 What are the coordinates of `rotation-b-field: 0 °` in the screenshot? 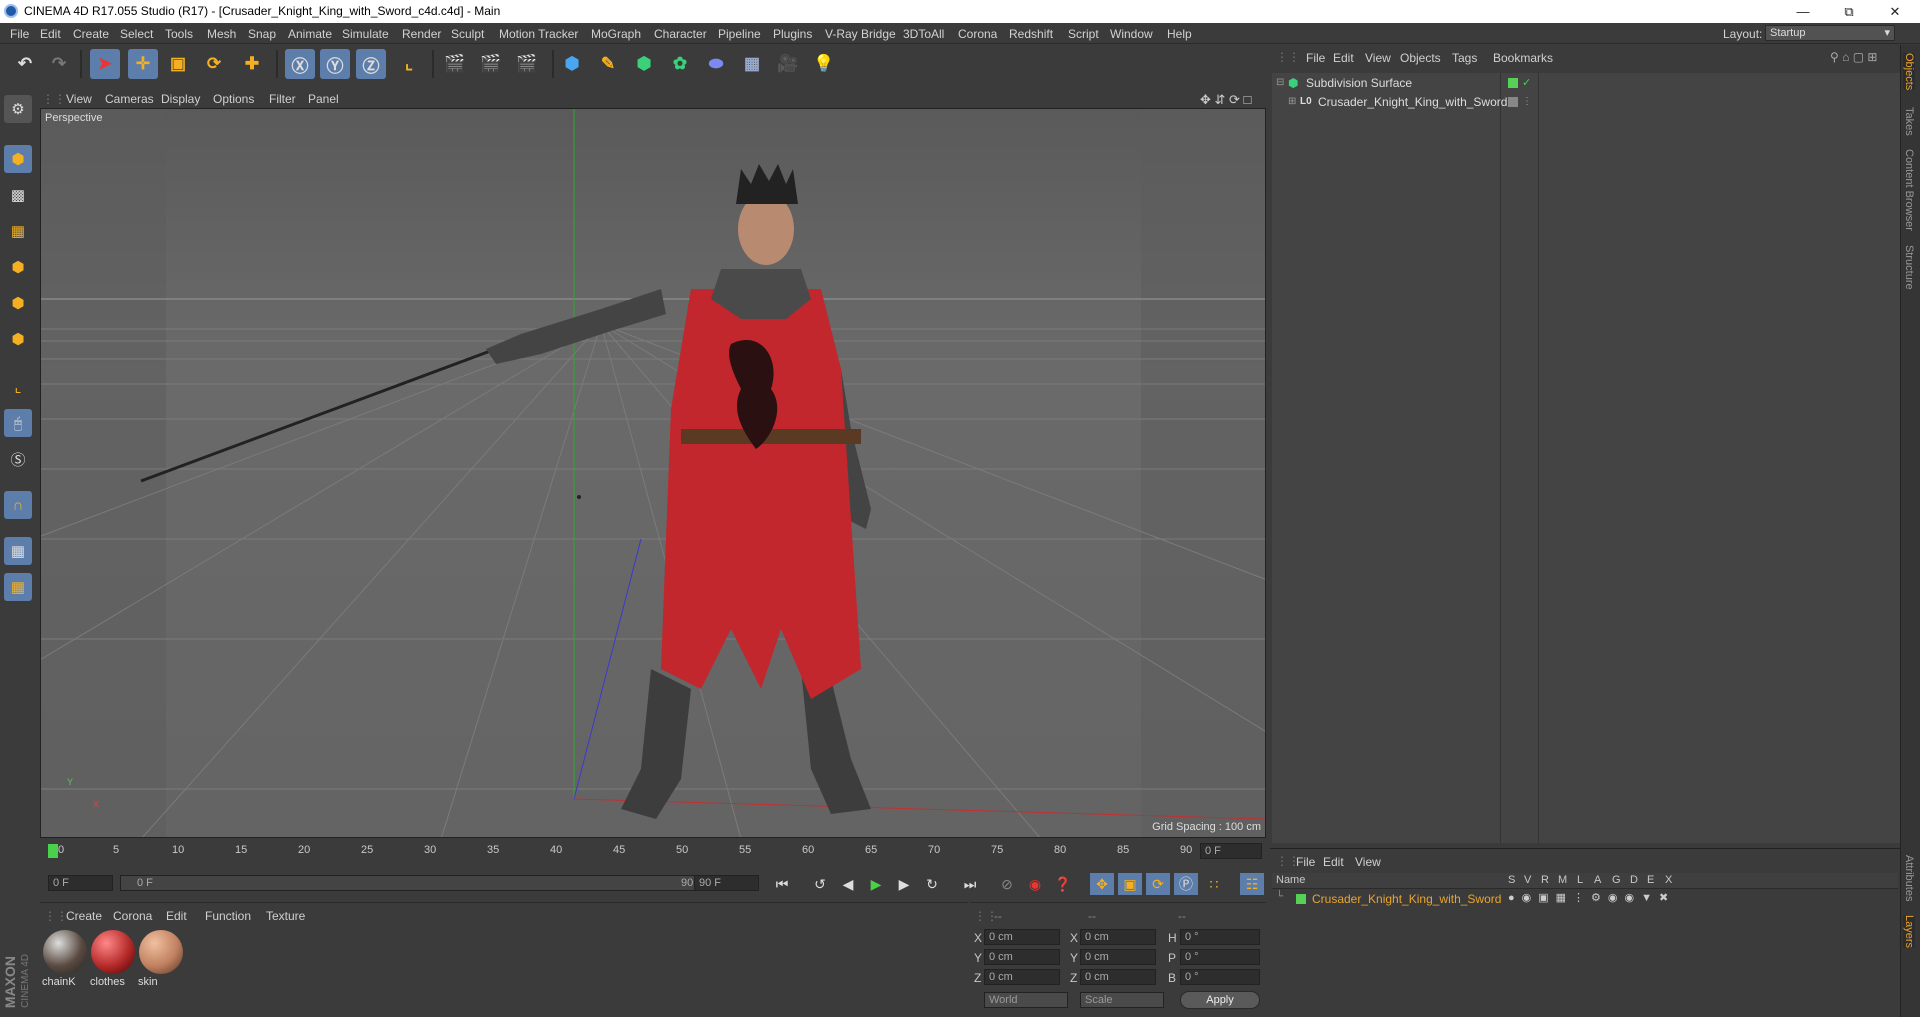 It's located at (1220, 977).